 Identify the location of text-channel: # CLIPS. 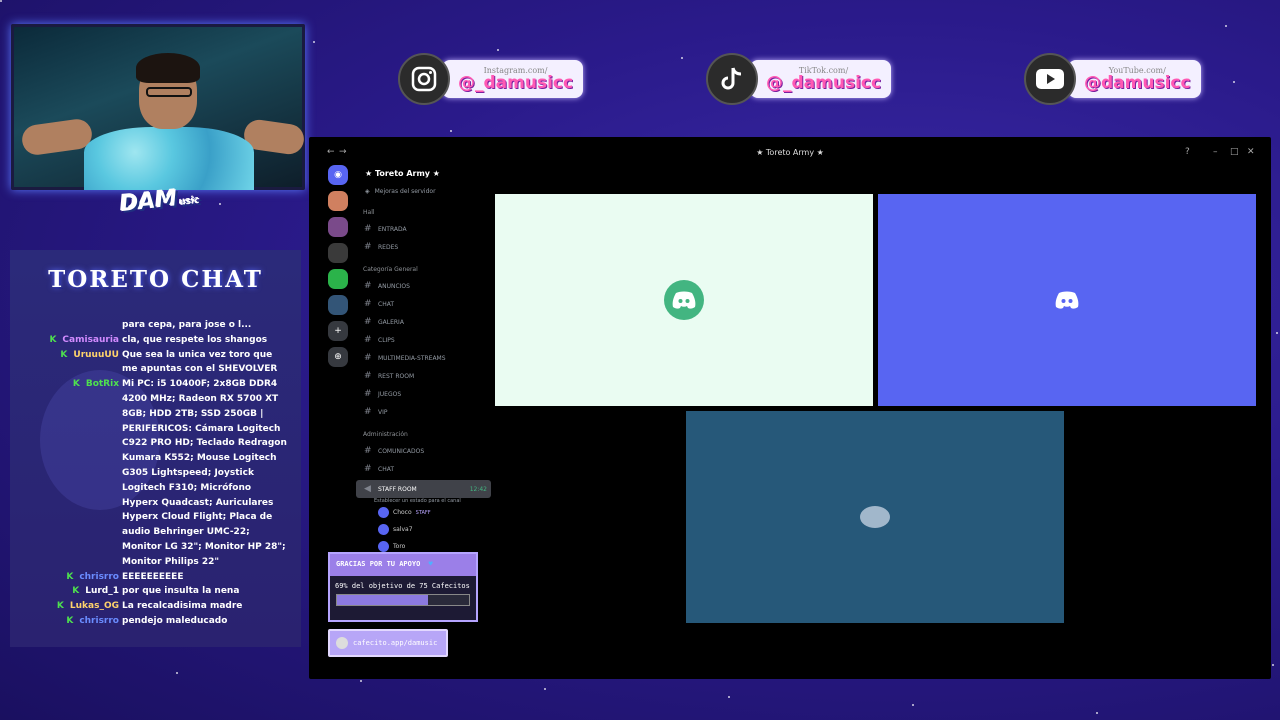
(423, 340).